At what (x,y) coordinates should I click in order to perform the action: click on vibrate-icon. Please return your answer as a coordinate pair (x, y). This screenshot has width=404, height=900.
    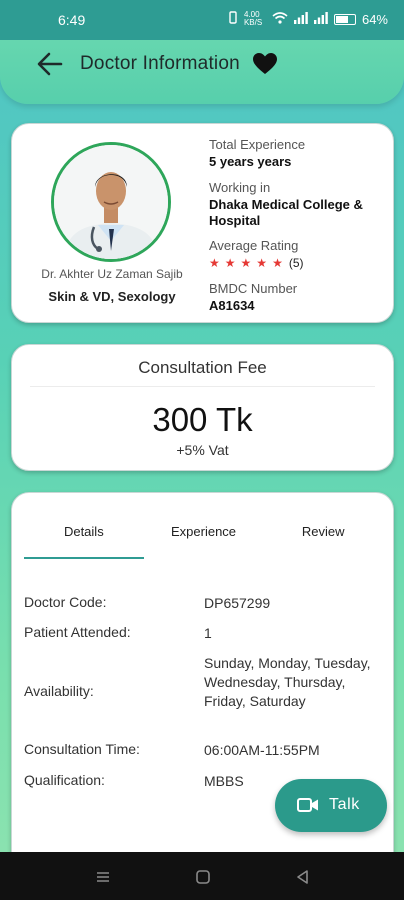
    Looking at the image, I should click on (233, 19).